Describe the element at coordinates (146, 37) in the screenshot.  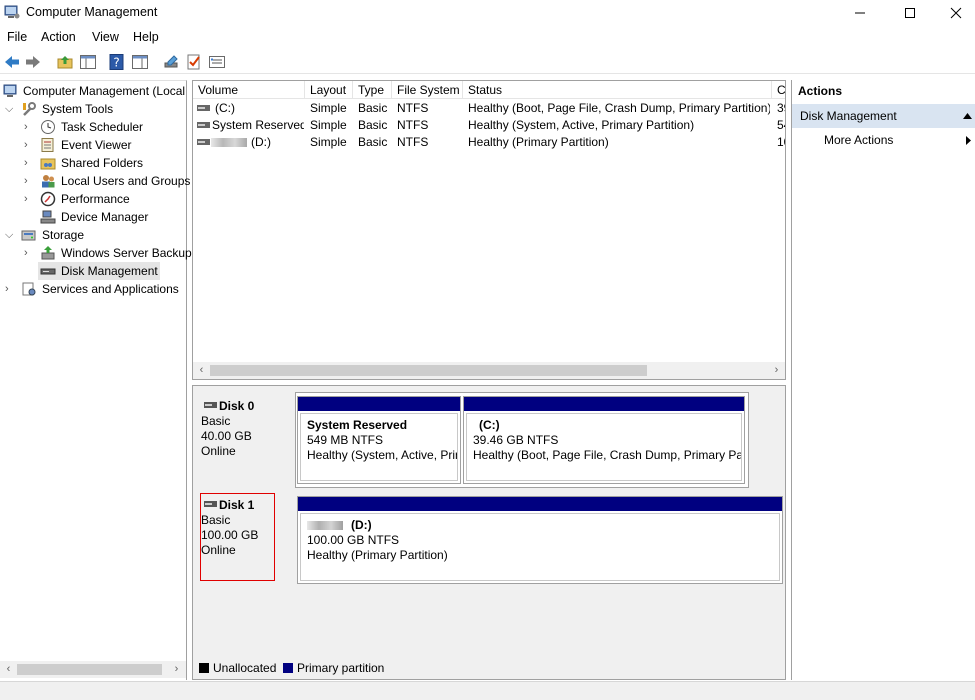
I see `menu-help: Help` at that location.